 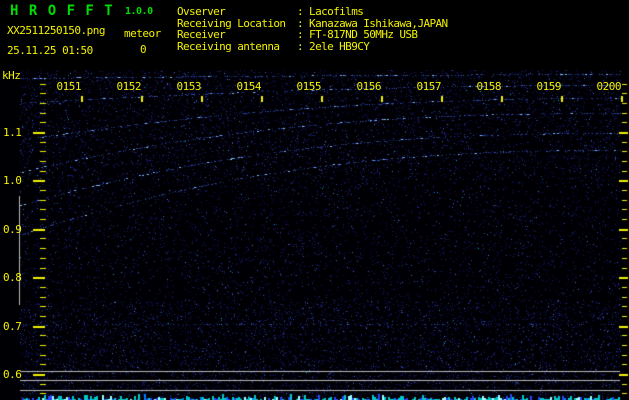 What do you see at coordinates (189, 86) in the screenshot?
I see `time-tick-label: 0153` at bounding box center [189, 86].